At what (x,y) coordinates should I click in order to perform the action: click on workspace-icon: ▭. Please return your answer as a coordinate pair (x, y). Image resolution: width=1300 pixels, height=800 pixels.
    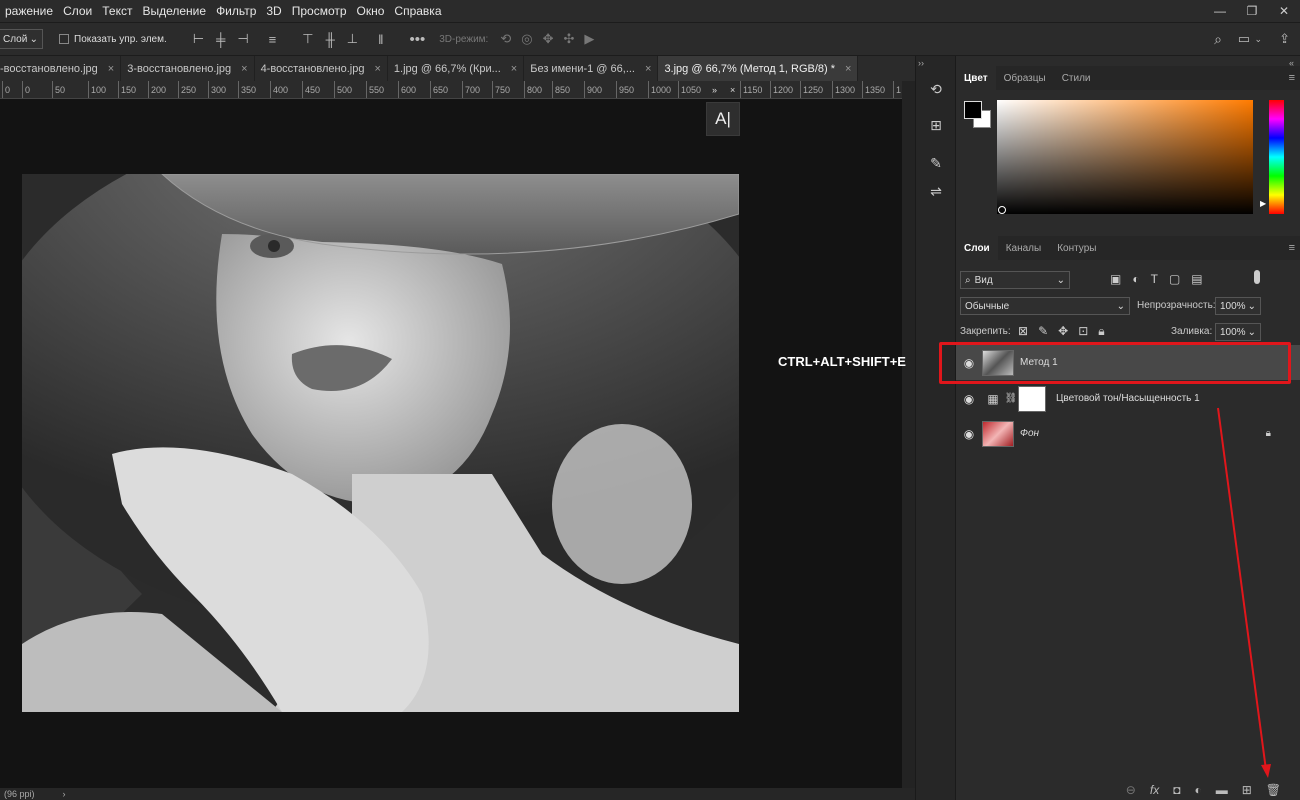
    Looking at the image, I should click on (1244, 39).